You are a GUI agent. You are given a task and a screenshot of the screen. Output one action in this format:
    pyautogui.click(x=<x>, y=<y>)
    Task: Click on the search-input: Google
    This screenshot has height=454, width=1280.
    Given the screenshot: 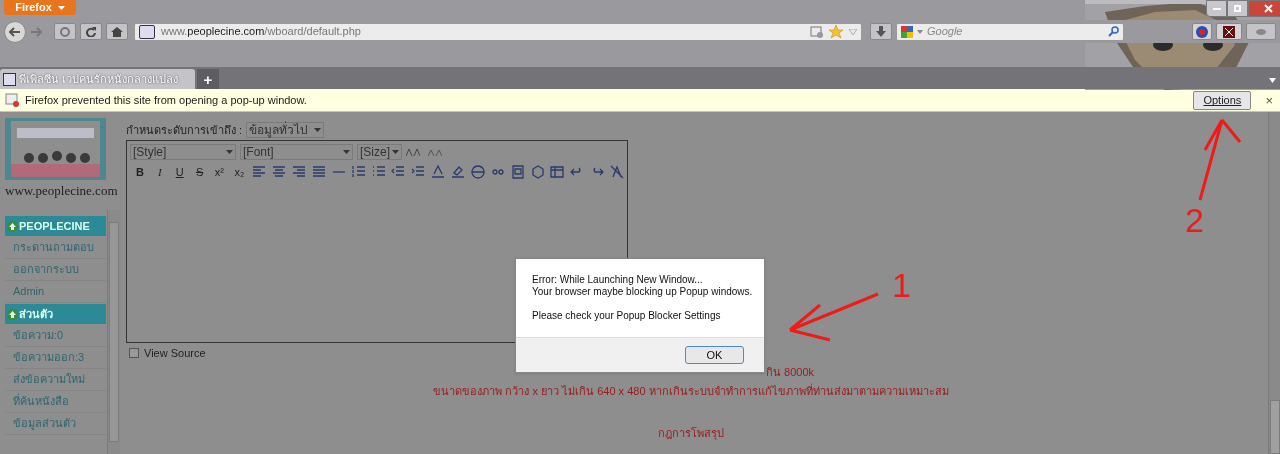 What is the action you would take?
    pyautogui.click(x=1015, y=31)
    